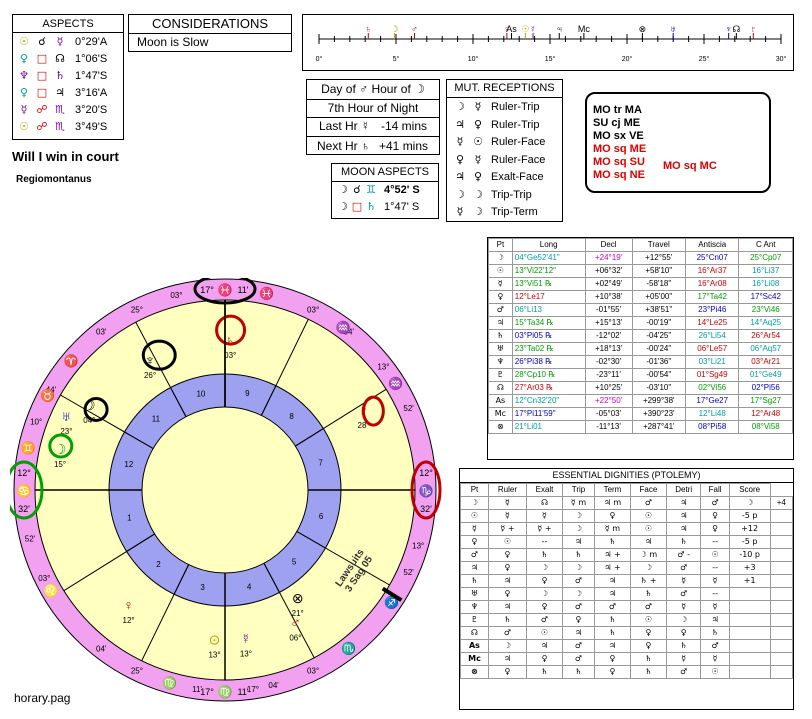  I want to click on column-header: Trip, so click(578, 490).